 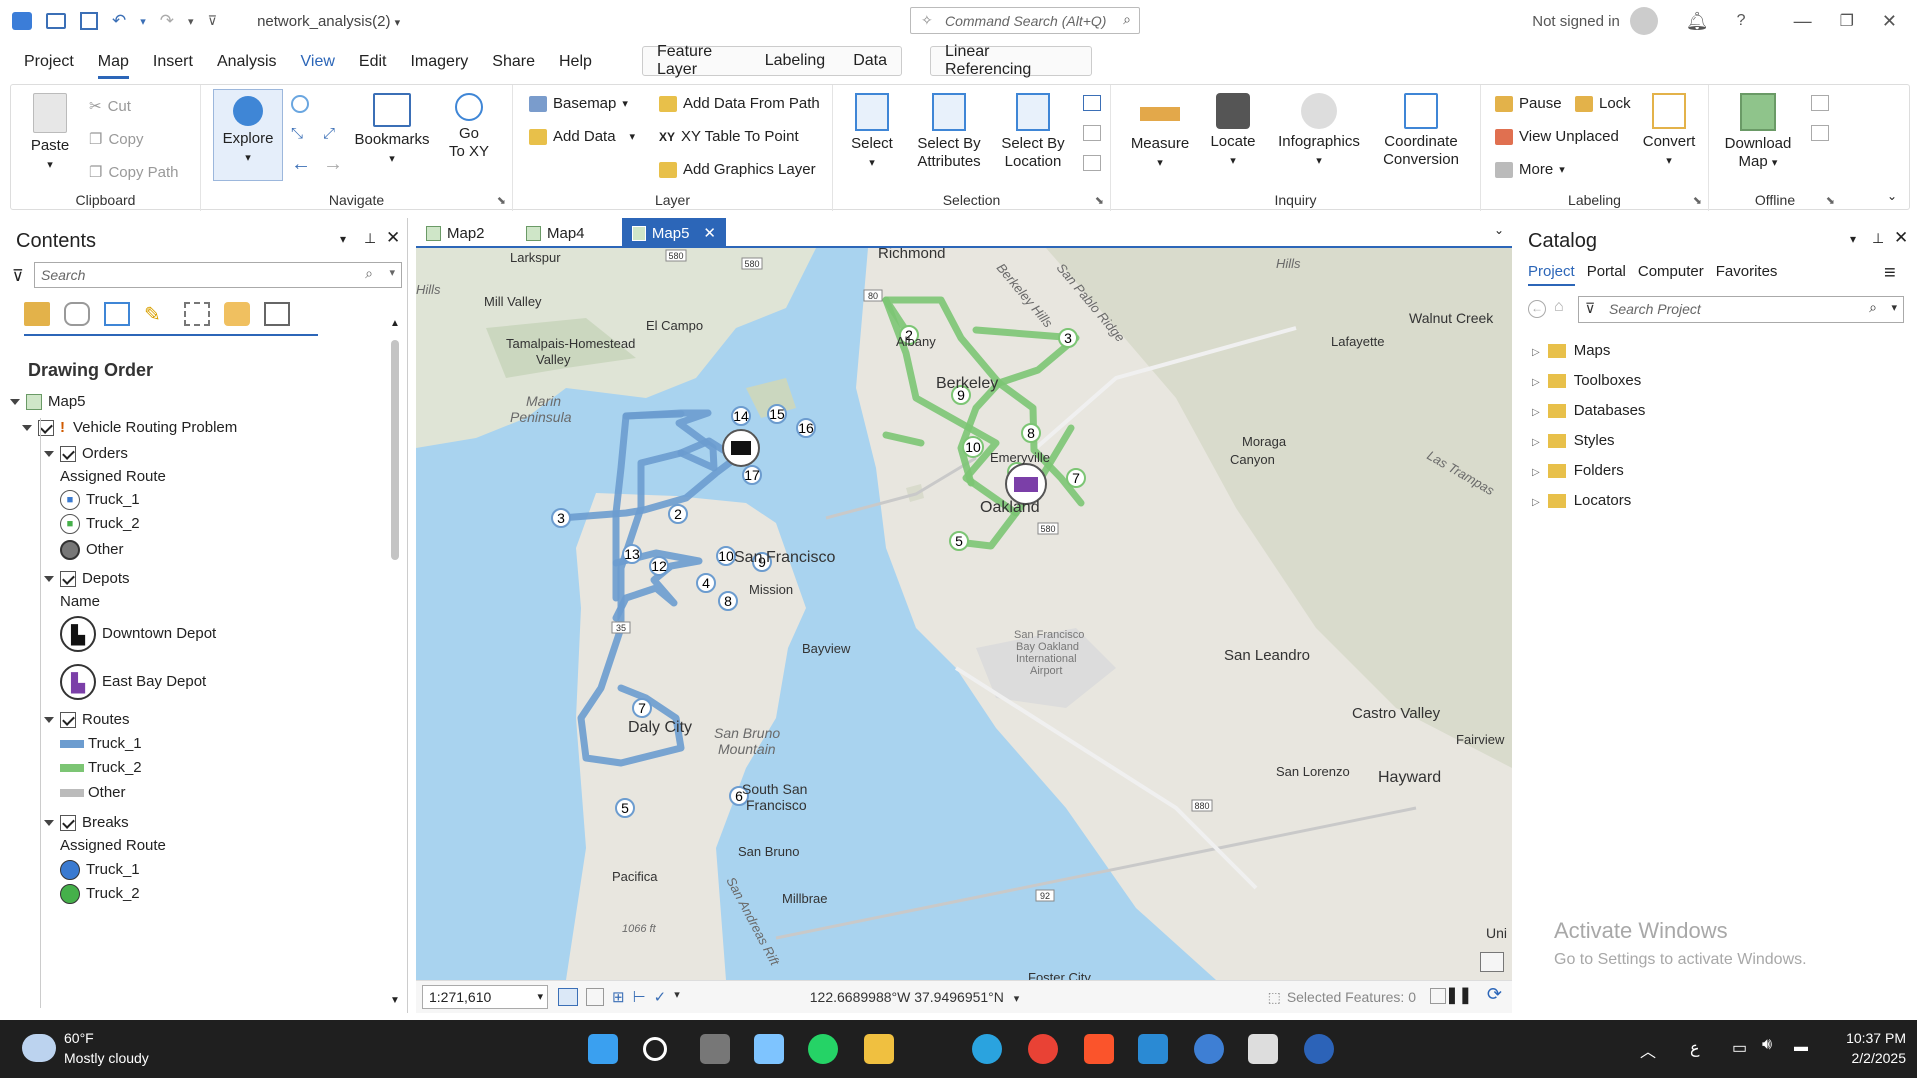 I want to click on volume-icon: 🔊︎, so click(x=1767, y=1045).